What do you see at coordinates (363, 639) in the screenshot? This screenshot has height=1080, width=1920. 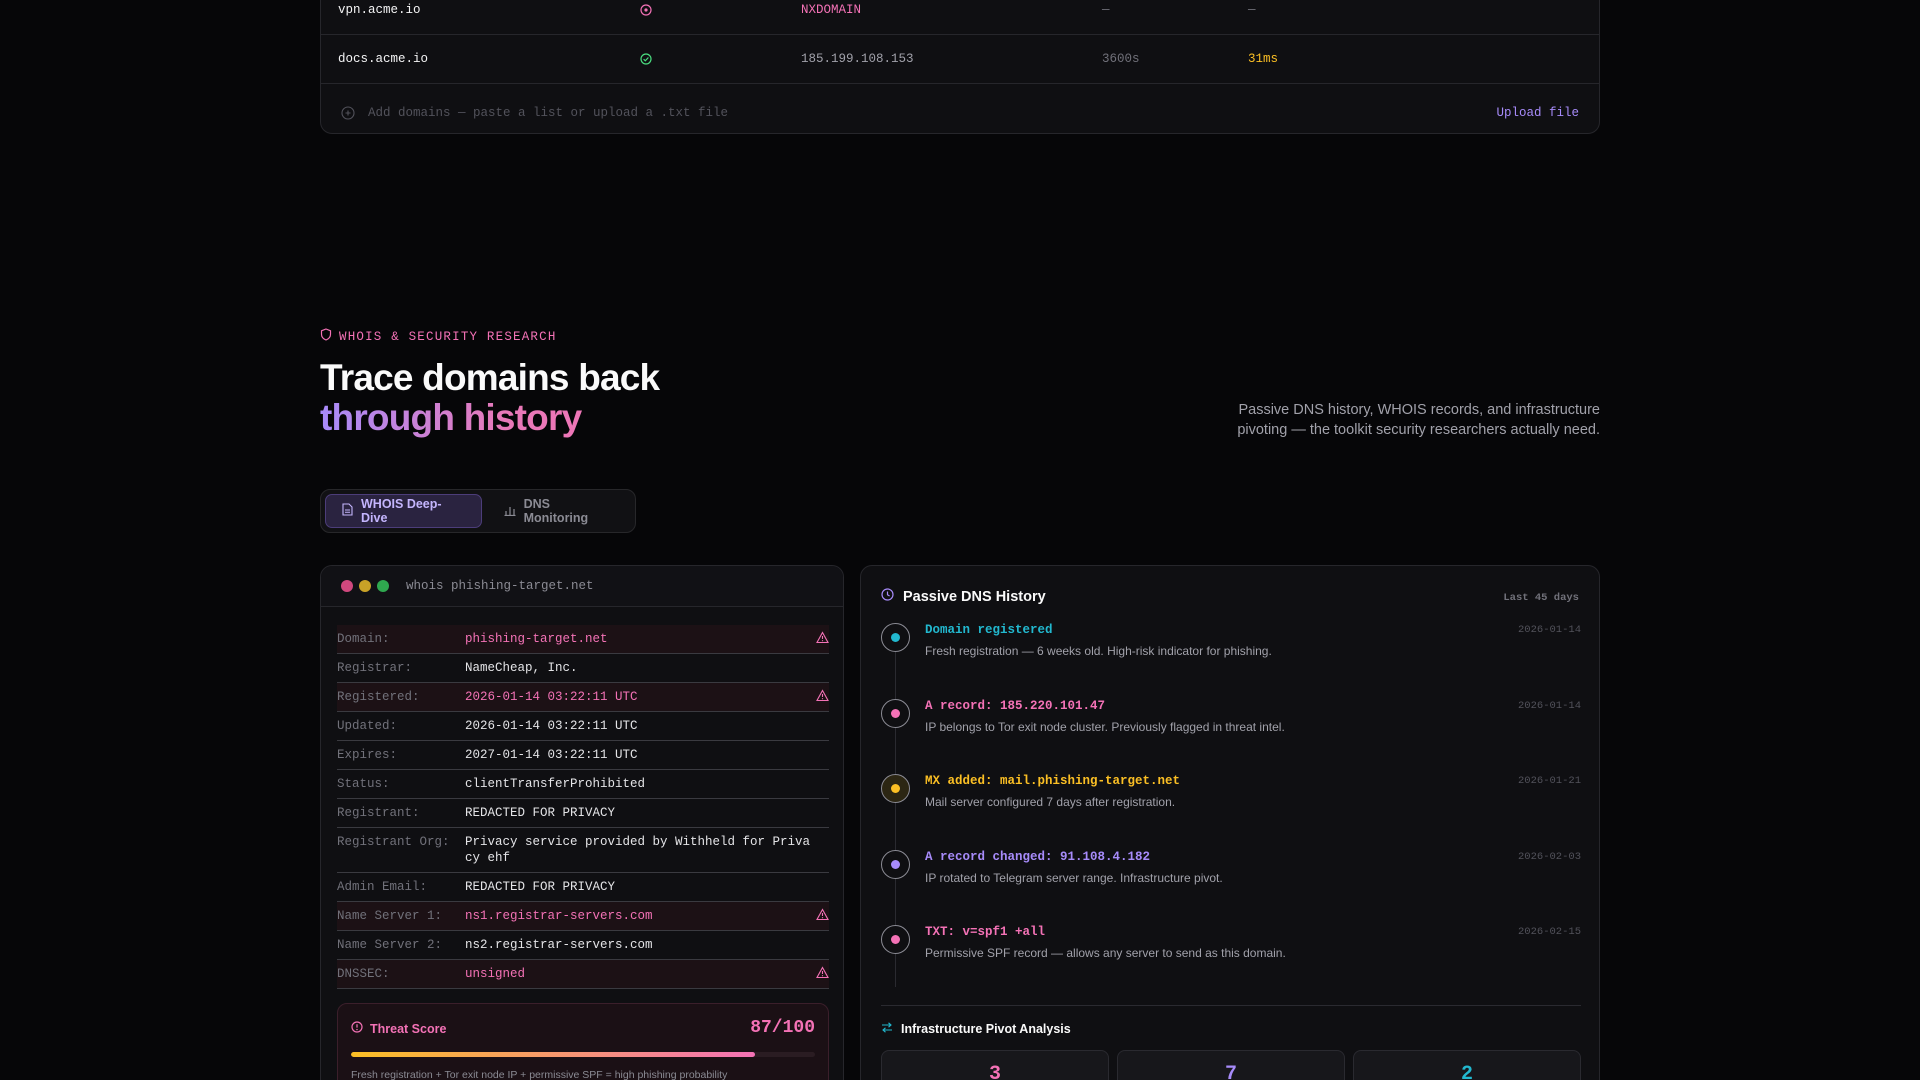 I see `whois-field-key: Domain:` at bounding box center [363, 639].